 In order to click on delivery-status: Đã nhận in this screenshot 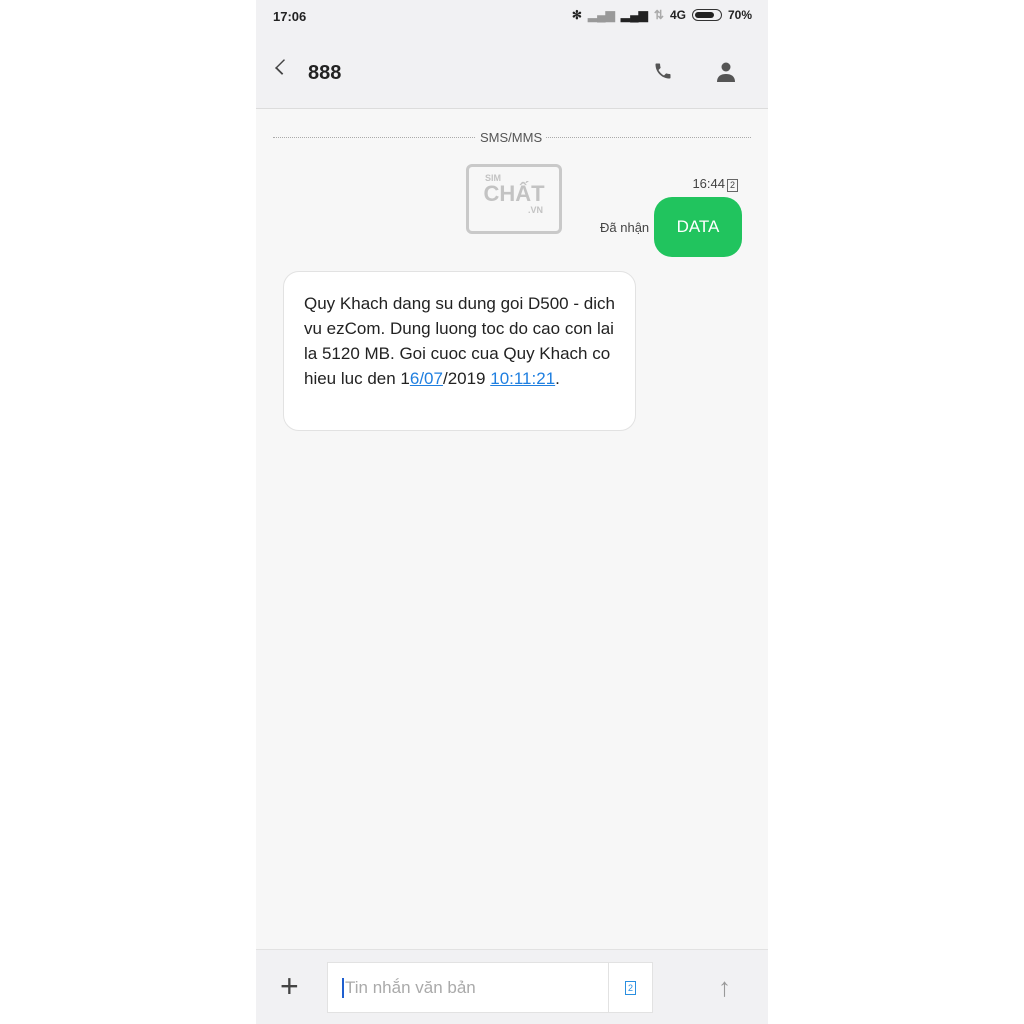, I will do `click(625, 227)`.